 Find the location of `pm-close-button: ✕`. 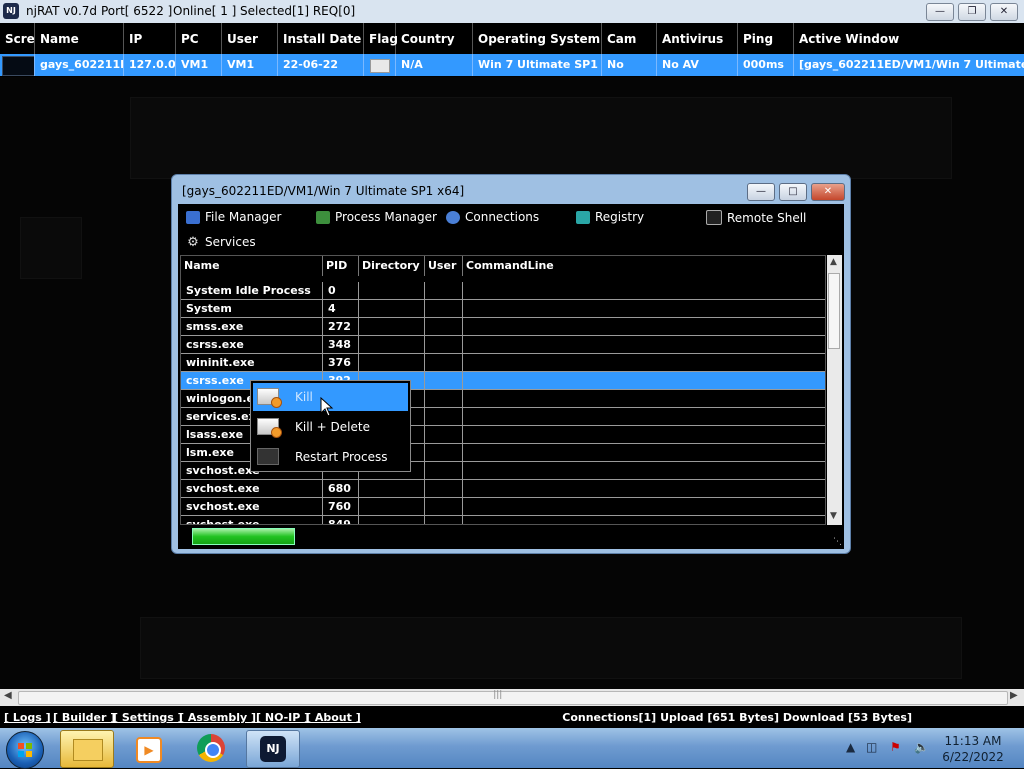

pm-close-button: ✕ is located at coordinates (828, 192).